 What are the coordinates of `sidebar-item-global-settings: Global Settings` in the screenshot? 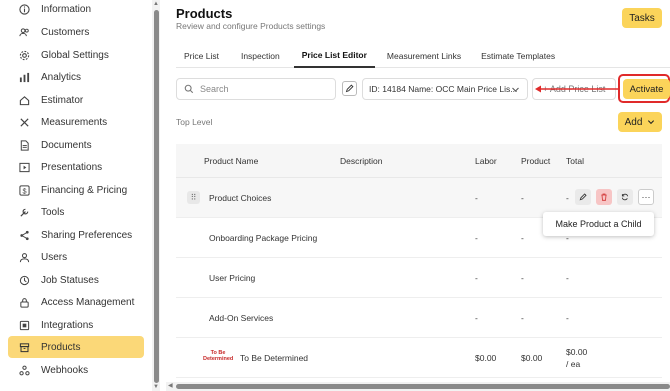 It's located at (76, 55).